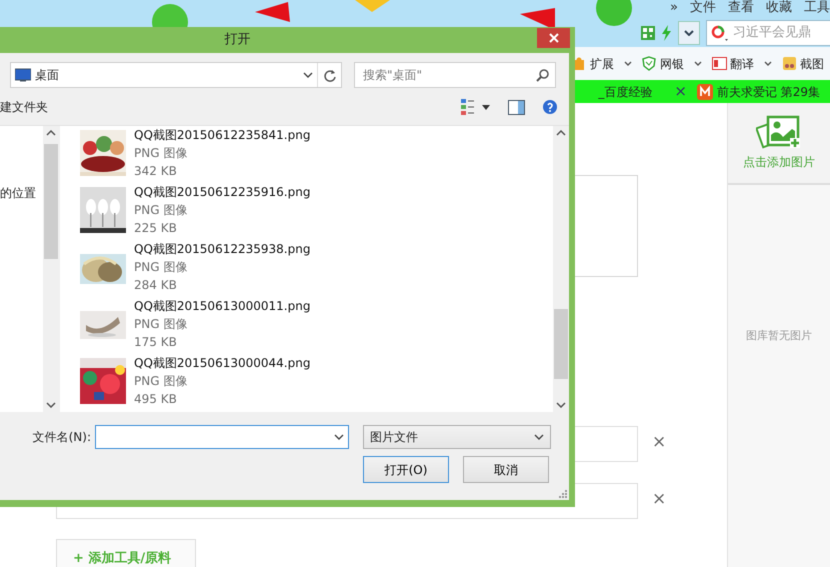 This screenshot has height=567, width=830. What do you see at coordinates (579, 63) in the screenshot?
I see `puzzle-icon` at bounding box center [579, 63].